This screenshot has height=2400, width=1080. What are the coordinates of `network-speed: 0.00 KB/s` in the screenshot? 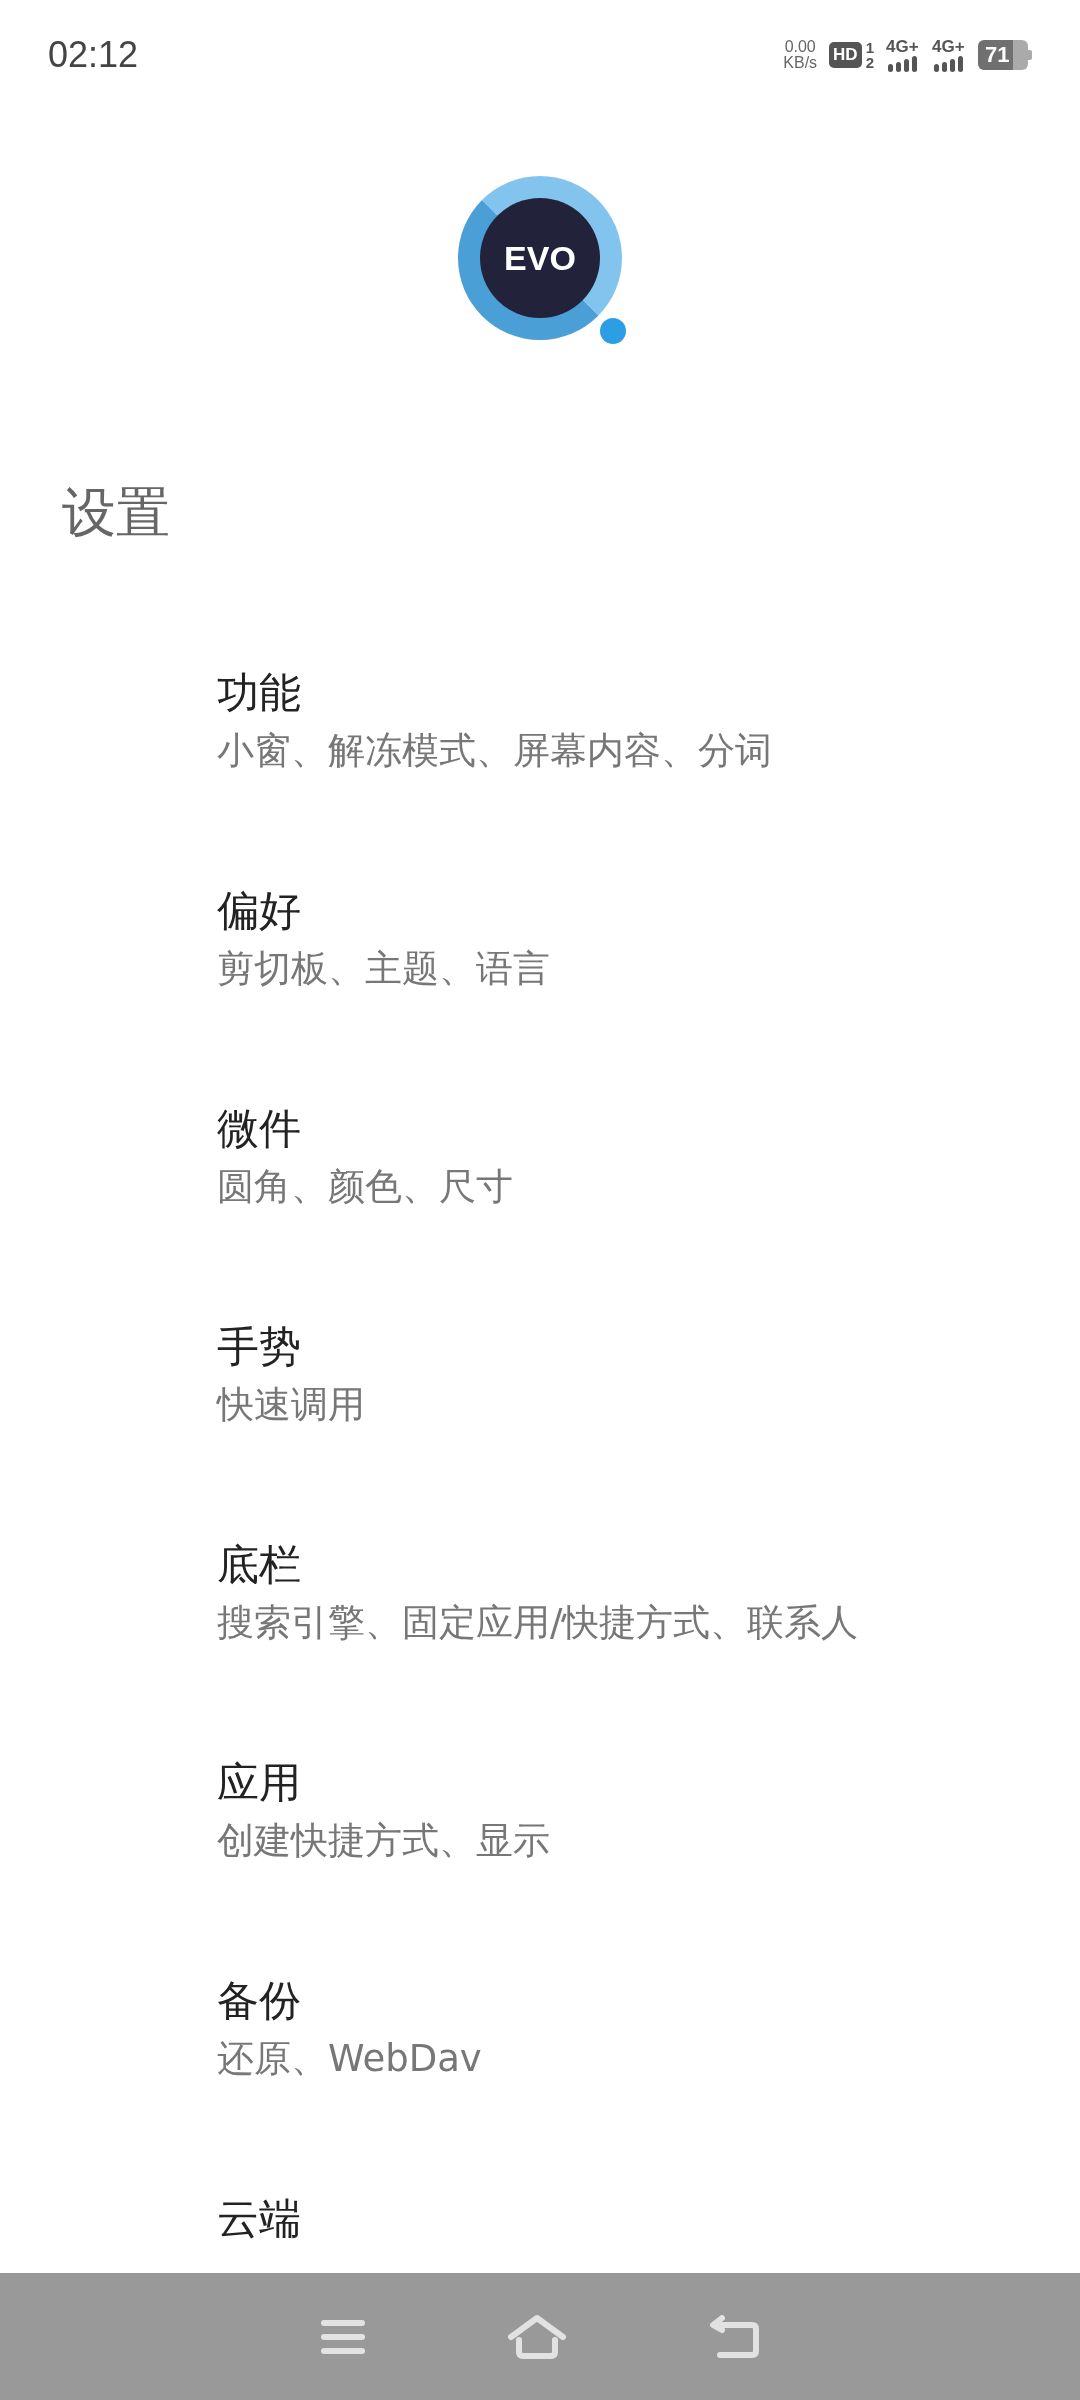 It's located at (800, 55).